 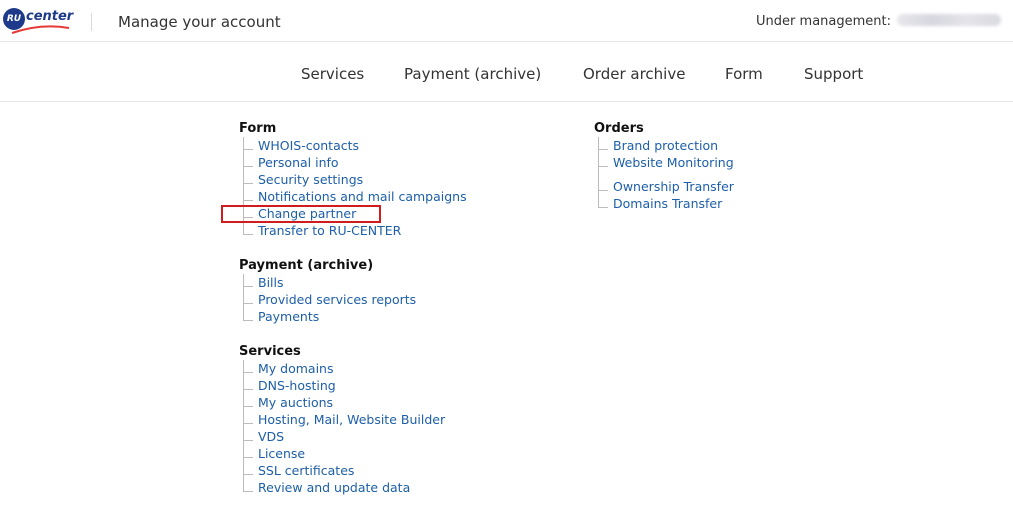 I want to click on link-hosting-mail-builder: Hosting, Mail, Website Builder, so click(x=351, y=419).